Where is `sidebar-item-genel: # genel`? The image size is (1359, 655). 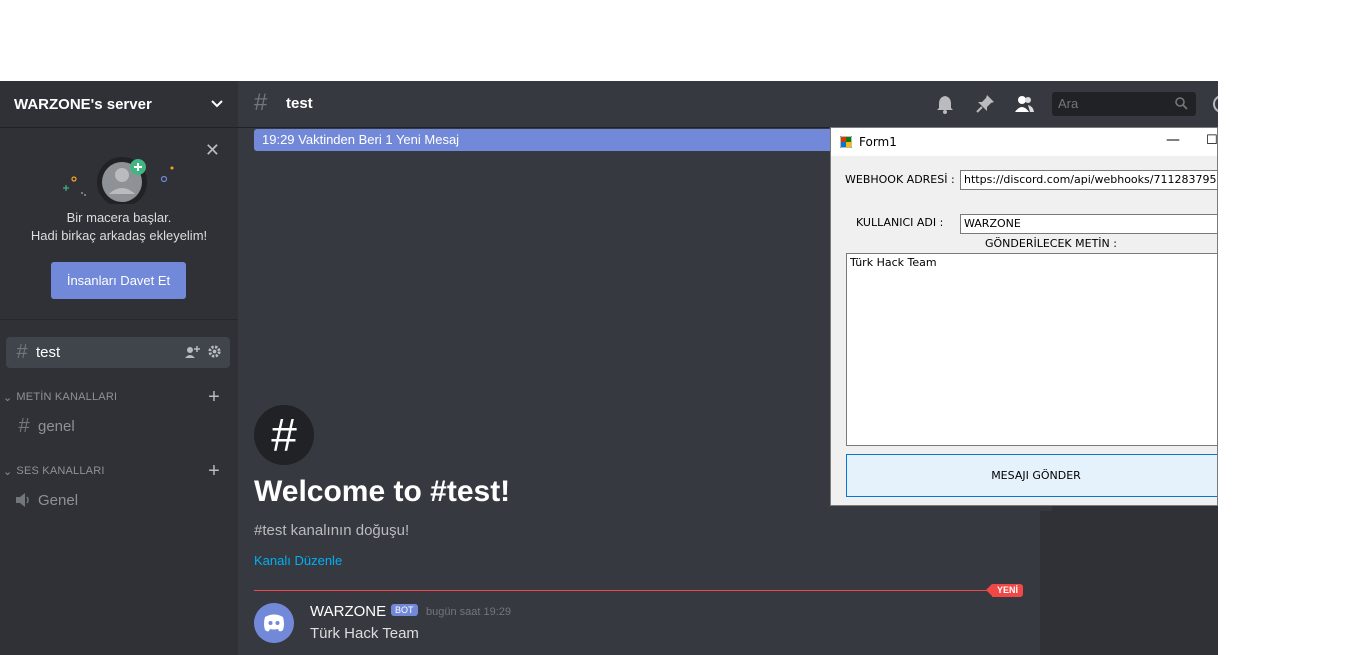
sidebar-item-genel: # genel is located at coordinates (120, 426).